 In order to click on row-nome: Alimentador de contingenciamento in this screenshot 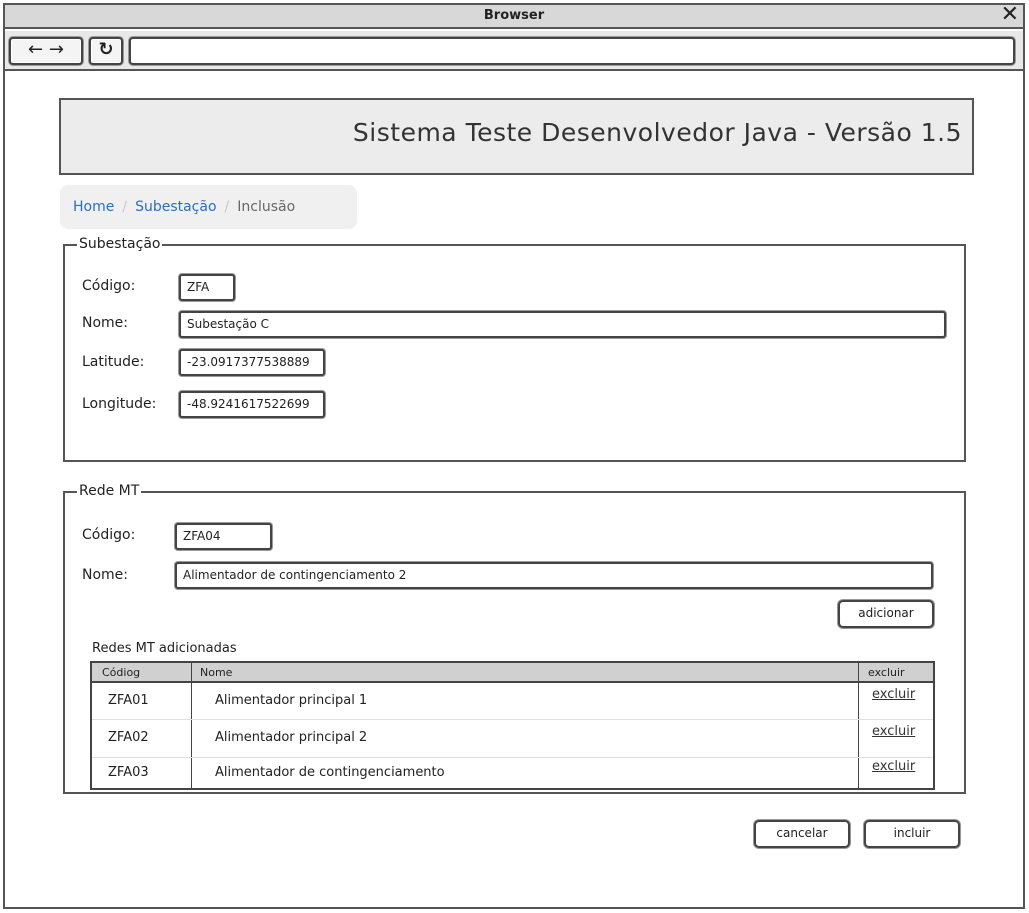, I will do `click(330, 772)`.